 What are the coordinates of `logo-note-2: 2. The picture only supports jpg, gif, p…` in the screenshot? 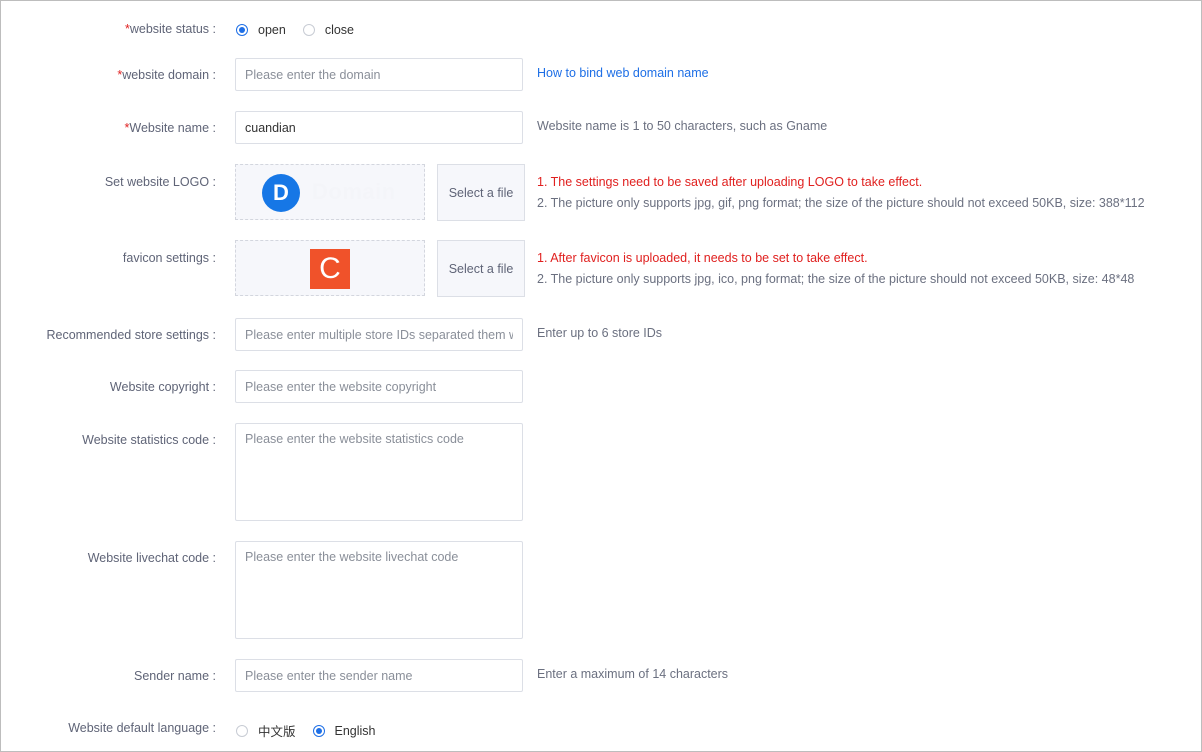 It's located at (841, 203).